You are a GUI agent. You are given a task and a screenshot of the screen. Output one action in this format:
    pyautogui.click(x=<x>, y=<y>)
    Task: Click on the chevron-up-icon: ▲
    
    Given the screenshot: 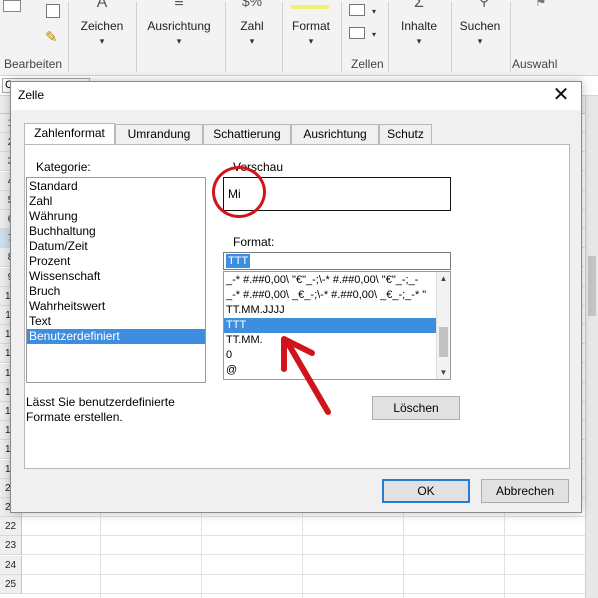 What is the action you would take?
    pyautogui.click(x=443, y=278)
    